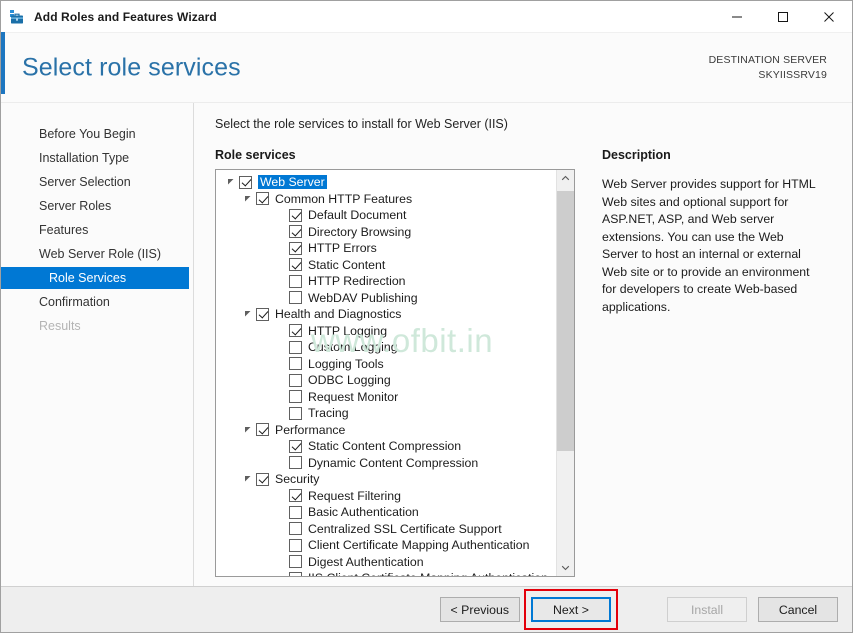  I want to click on tree-item-label: ODBC Logging, so click(349, 380).